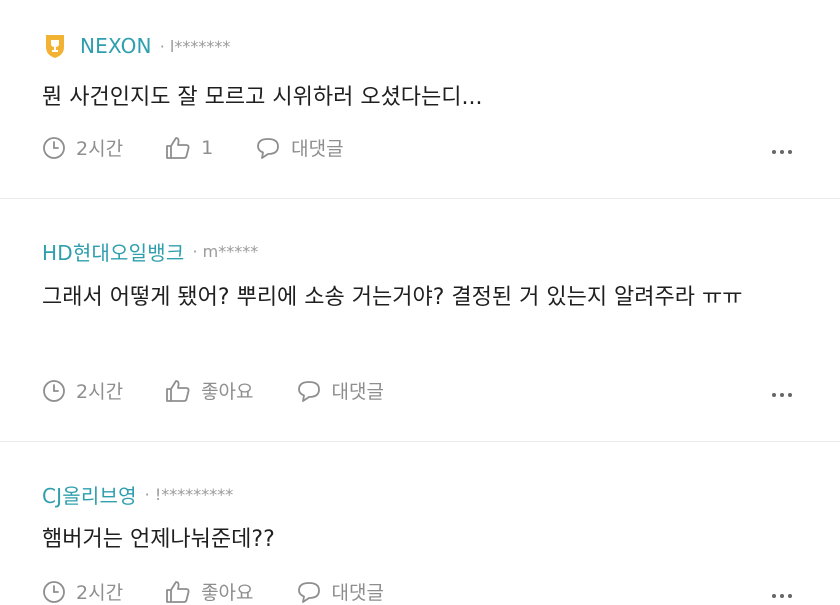 This screenshot has width=840, height=605. I want to click on comment-header: NEXON · l*******, so click(136, 46).